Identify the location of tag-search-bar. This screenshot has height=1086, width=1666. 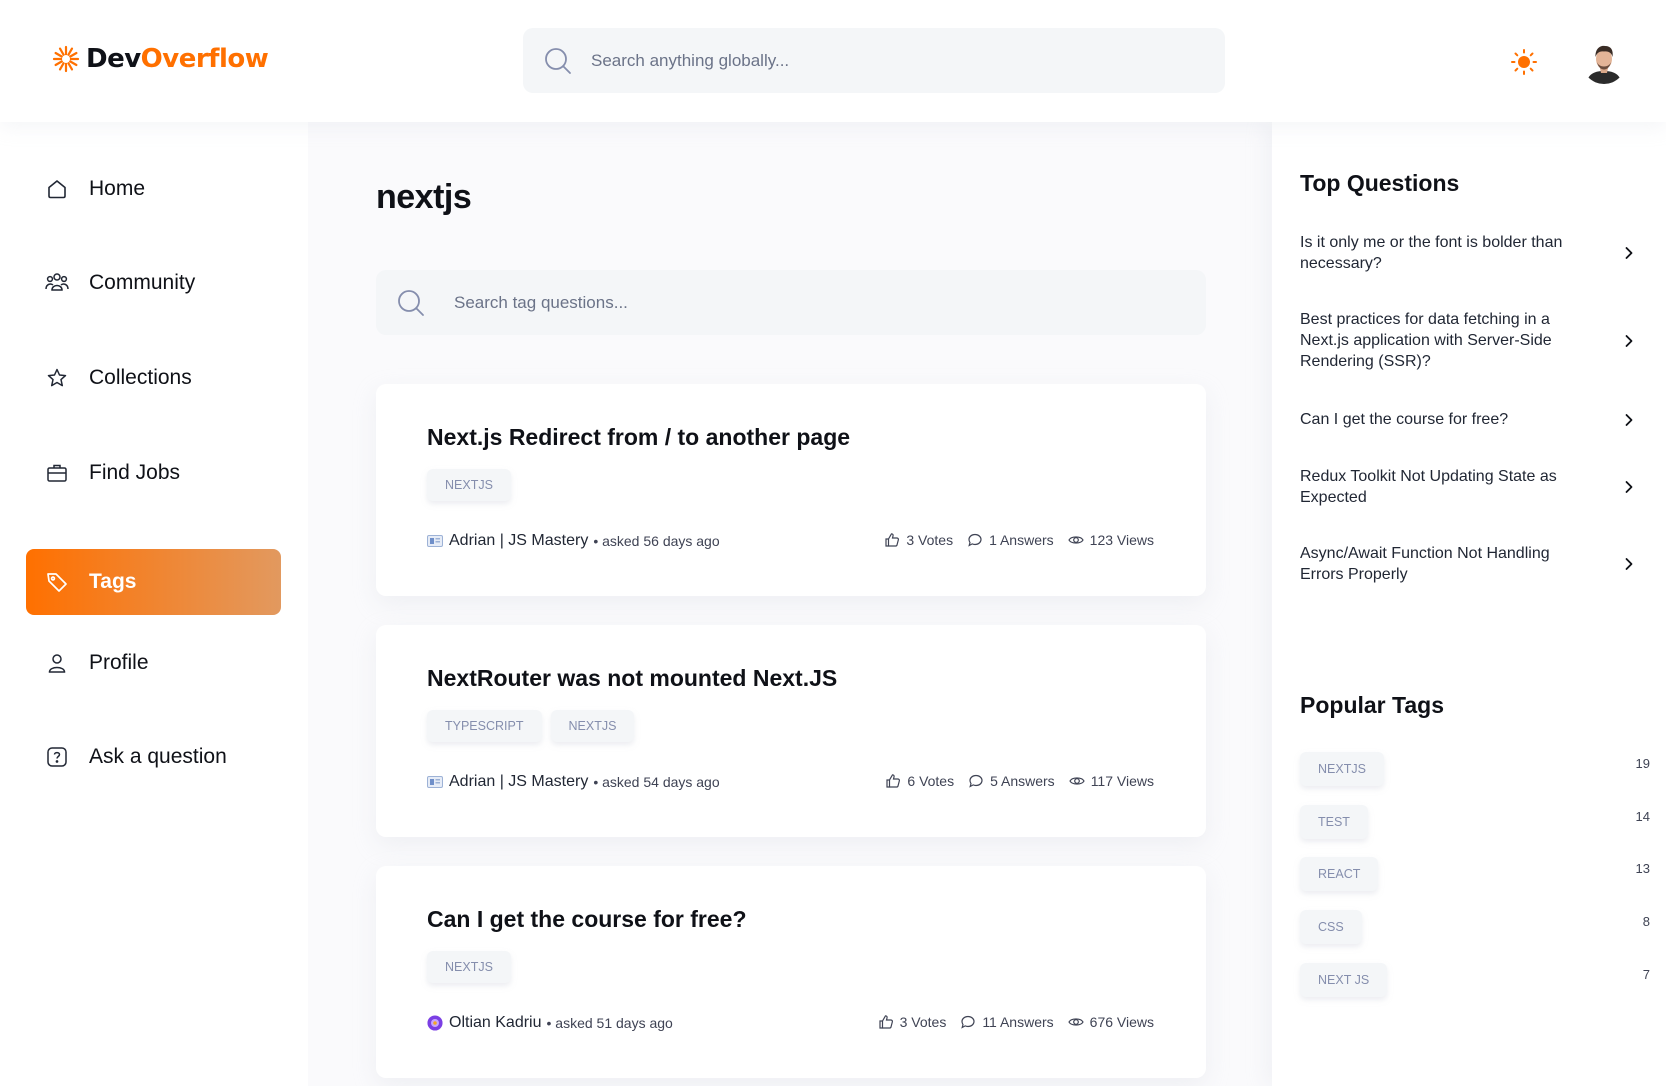
(791, 302).